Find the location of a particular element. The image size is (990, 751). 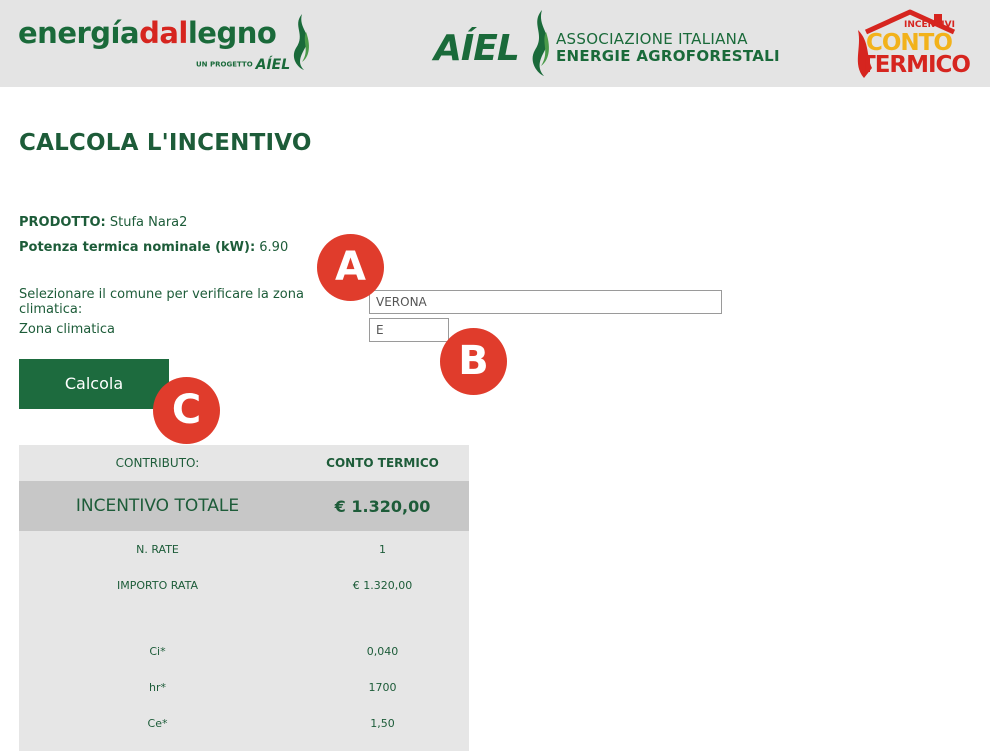

annotation-marker-b: B is located at coordinates (473, 361).